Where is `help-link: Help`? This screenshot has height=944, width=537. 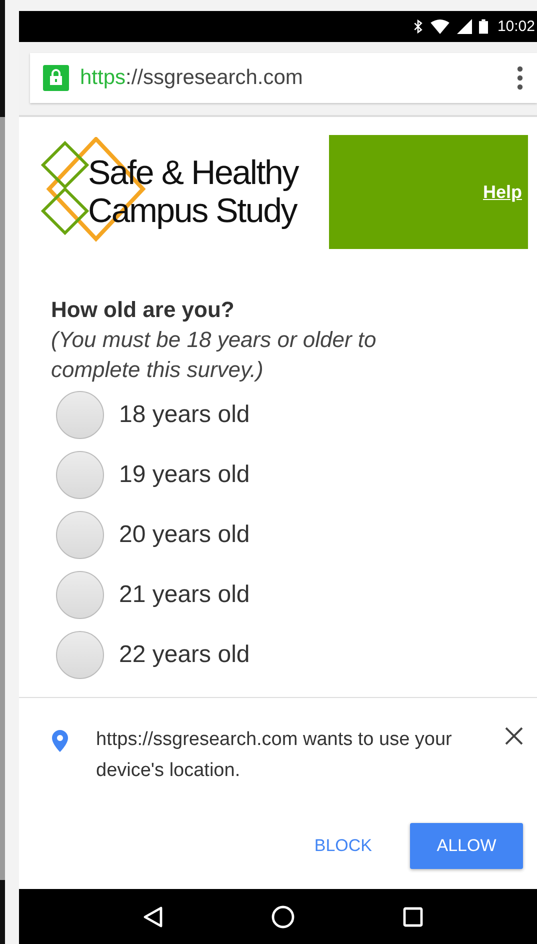
help-link: Help is located at coordinates (502, 192).